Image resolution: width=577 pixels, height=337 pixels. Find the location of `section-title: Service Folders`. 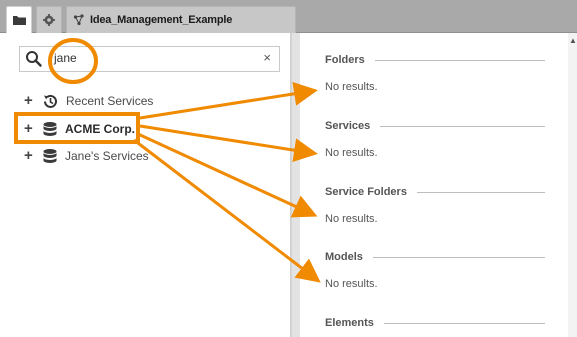

section-title: Service Folders is located at coordinates (366, 192).